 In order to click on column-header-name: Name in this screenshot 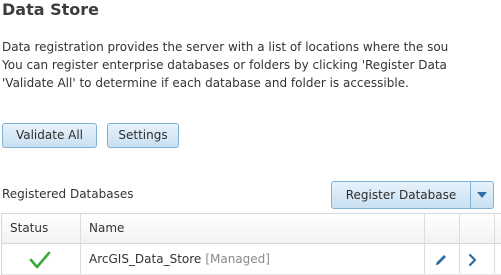, I will do `click(106, 228)`.